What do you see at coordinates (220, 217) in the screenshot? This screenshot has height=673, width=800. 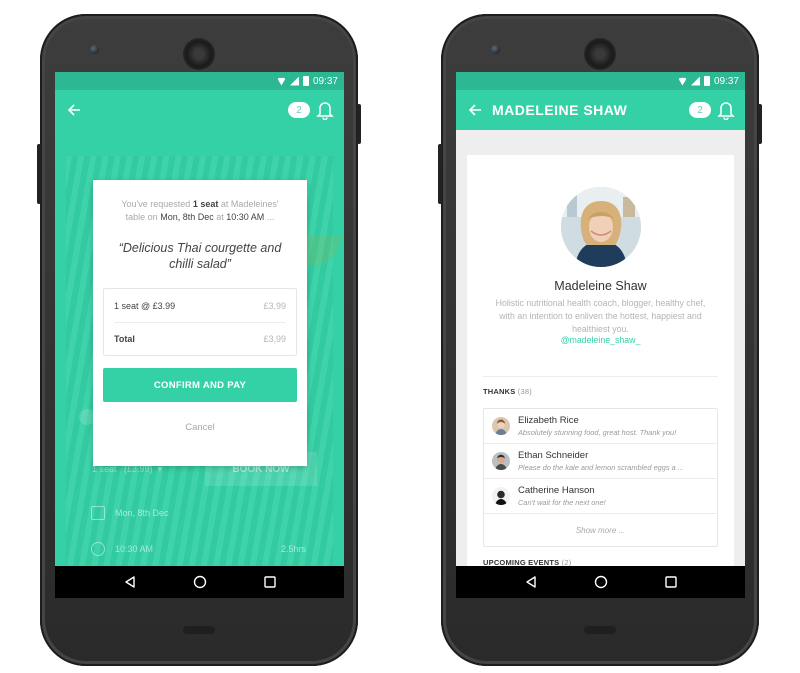 I see `request-at: at` at bounding box center [220, 217].